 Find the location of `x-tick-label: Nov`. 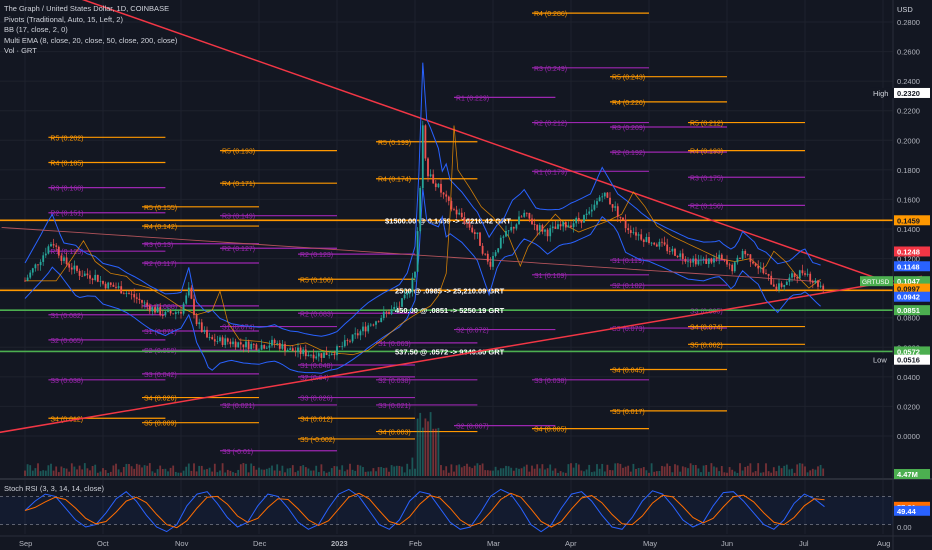

x-tick-label: Nov is located at coordinates (182, 543).